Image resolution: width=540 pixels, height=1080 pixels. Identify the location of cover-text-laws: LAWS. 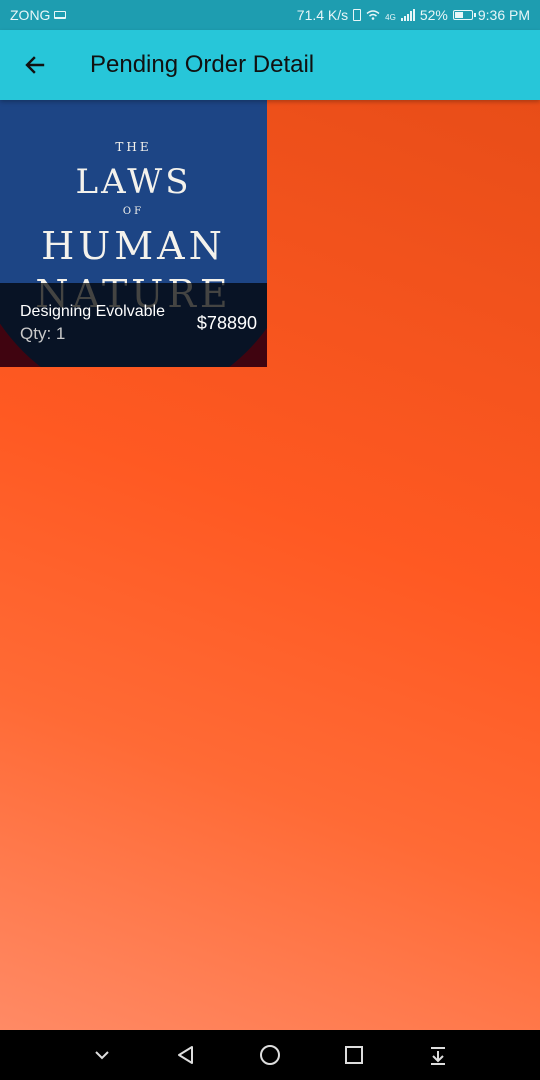
(133, 182).